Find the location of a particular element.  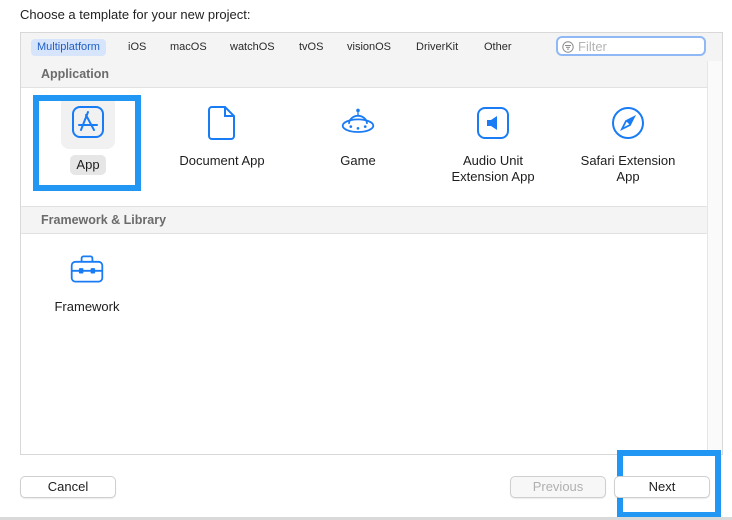

next-button: Next is located at coordinates (662, 487).